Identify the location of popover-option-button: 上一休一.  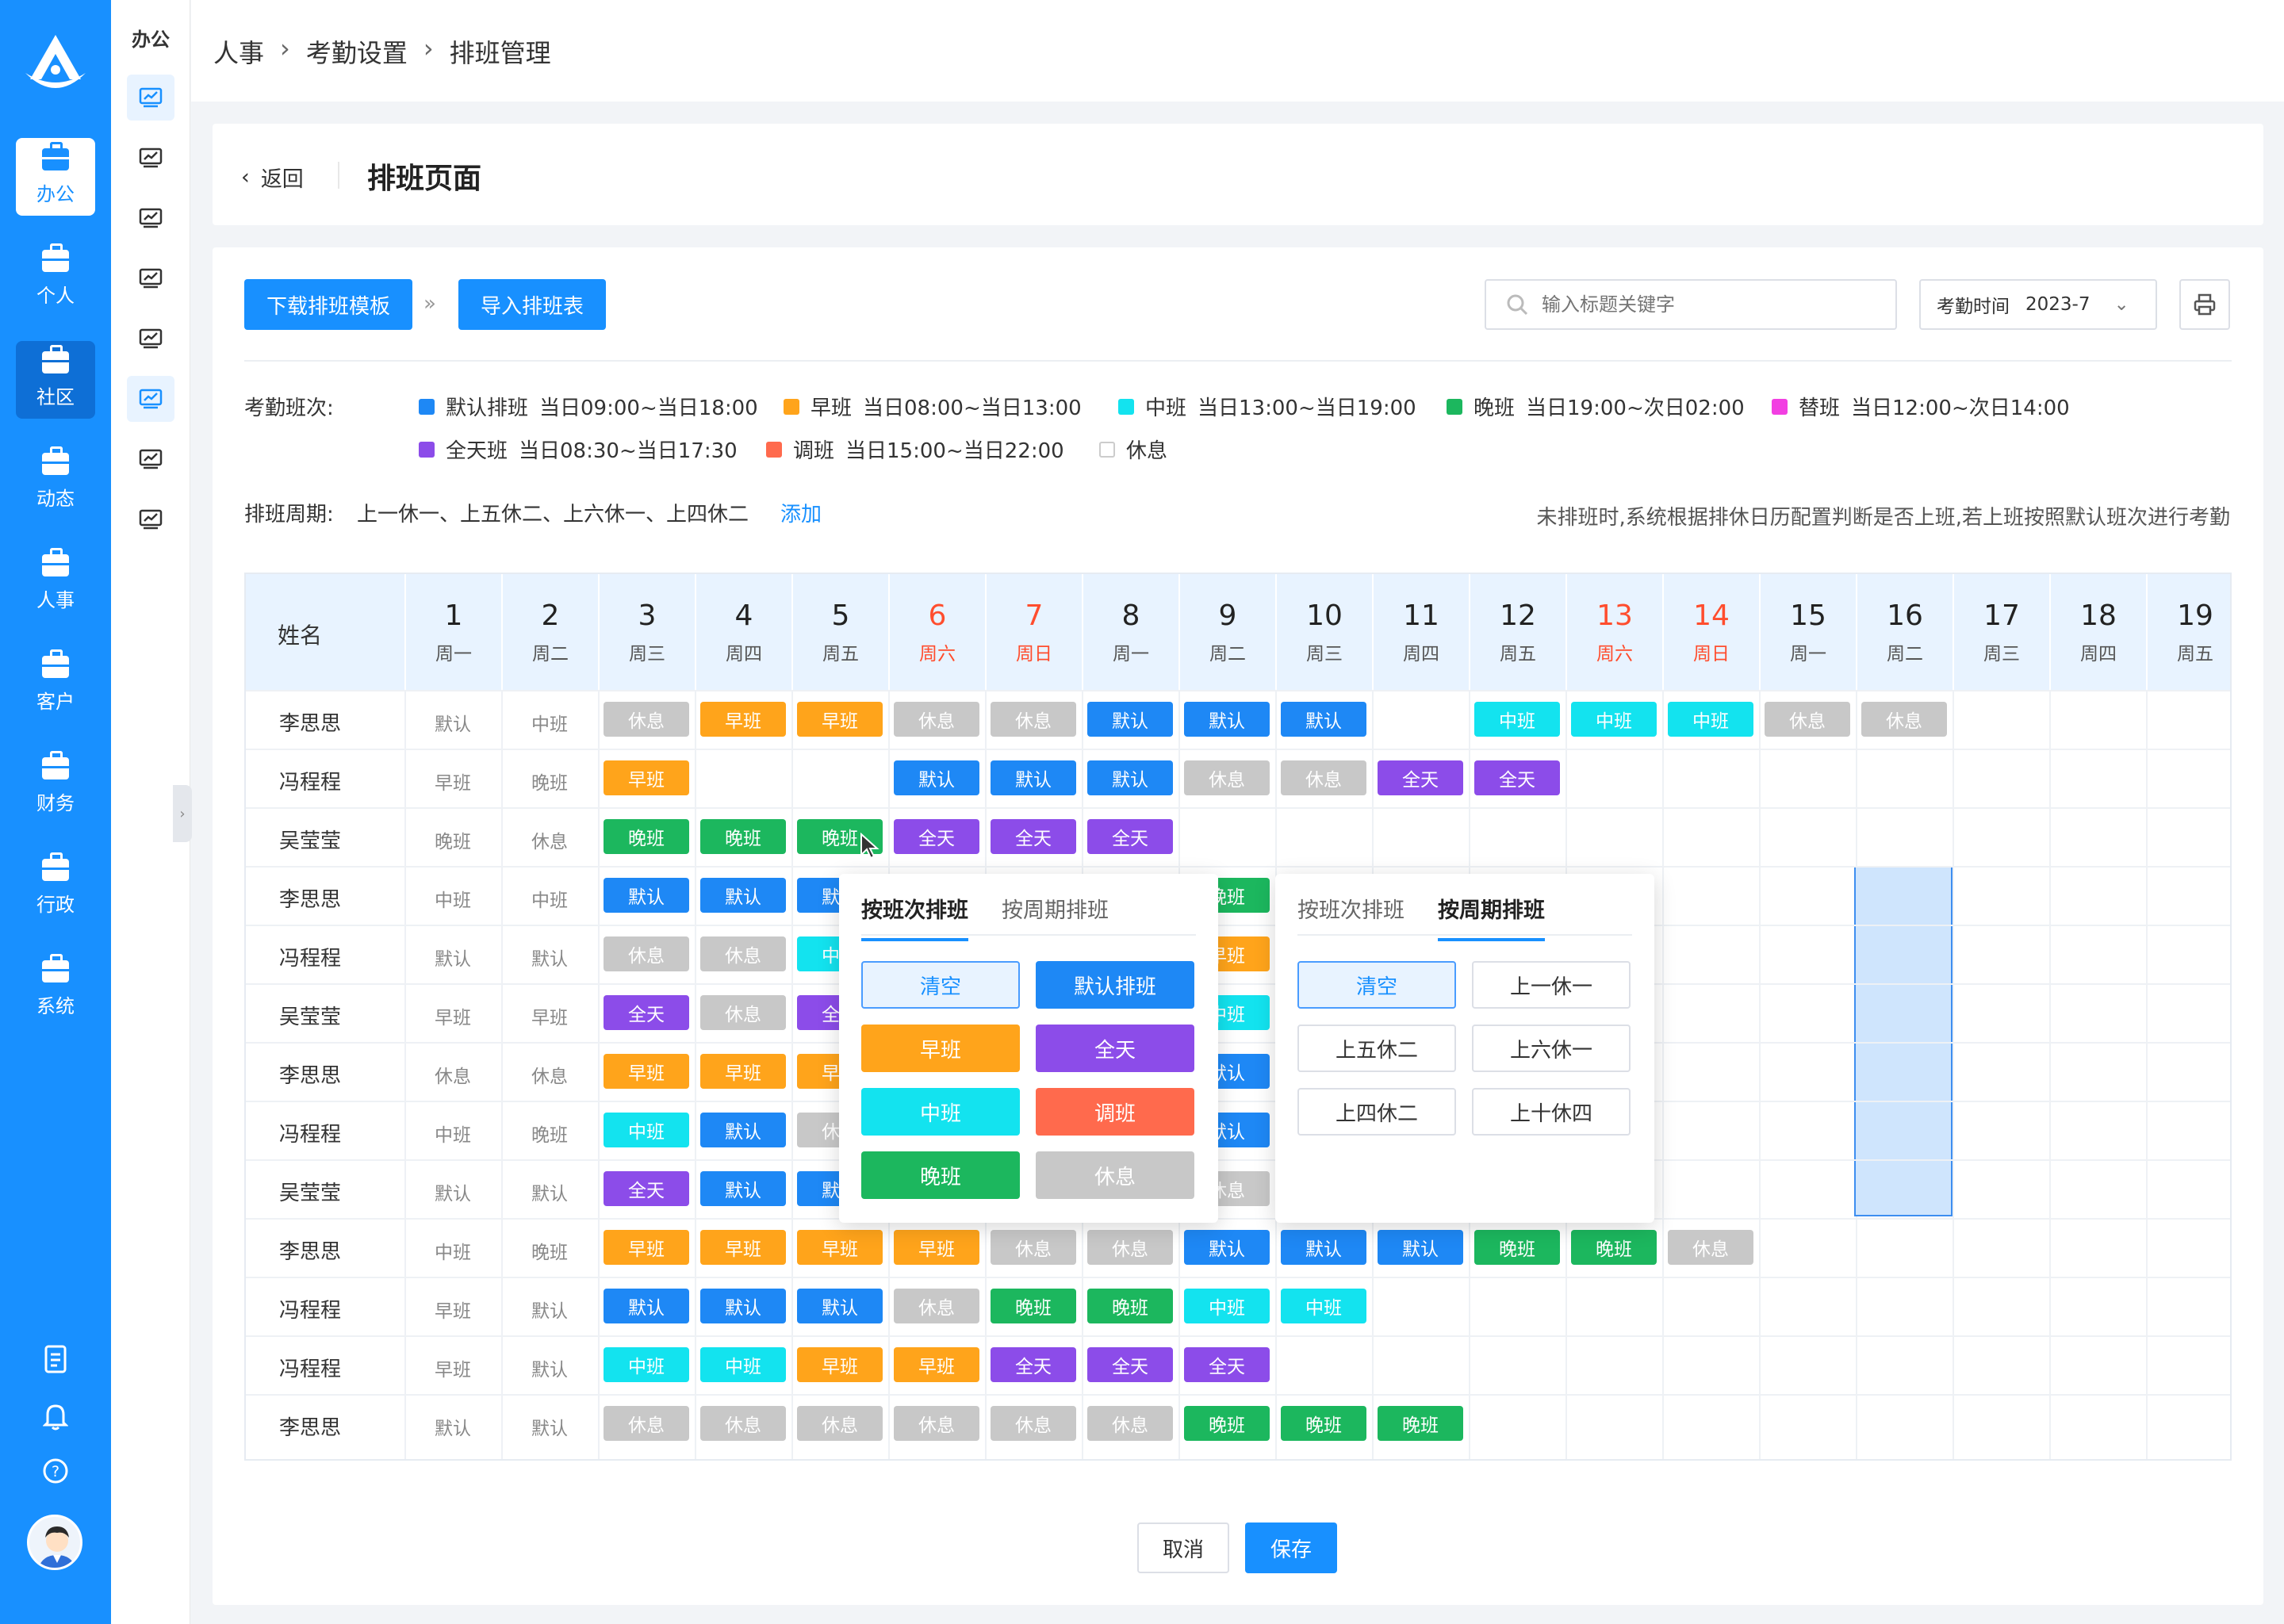
(1551, 985).